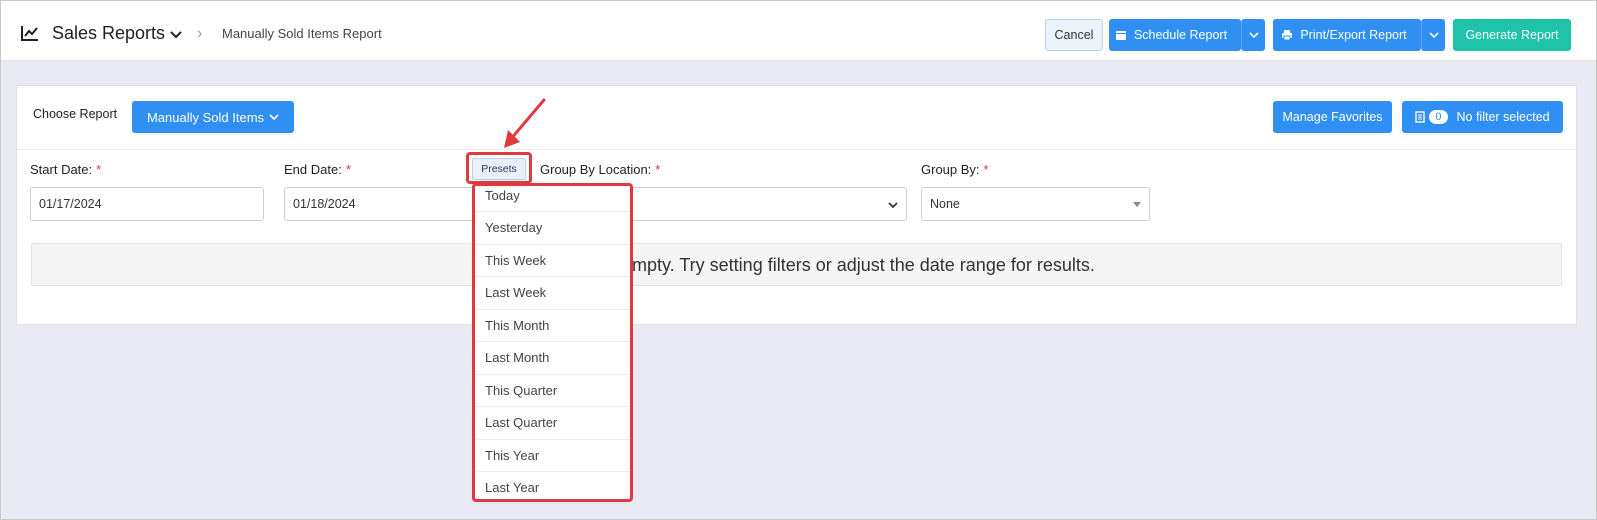 Image resolution: width=1597 pixels, height=520 pixels. What do you see at coordinates (75, 114) in the screenshot?
I see `choose-report-label: Choose Report` at bounding box center [75, 114].